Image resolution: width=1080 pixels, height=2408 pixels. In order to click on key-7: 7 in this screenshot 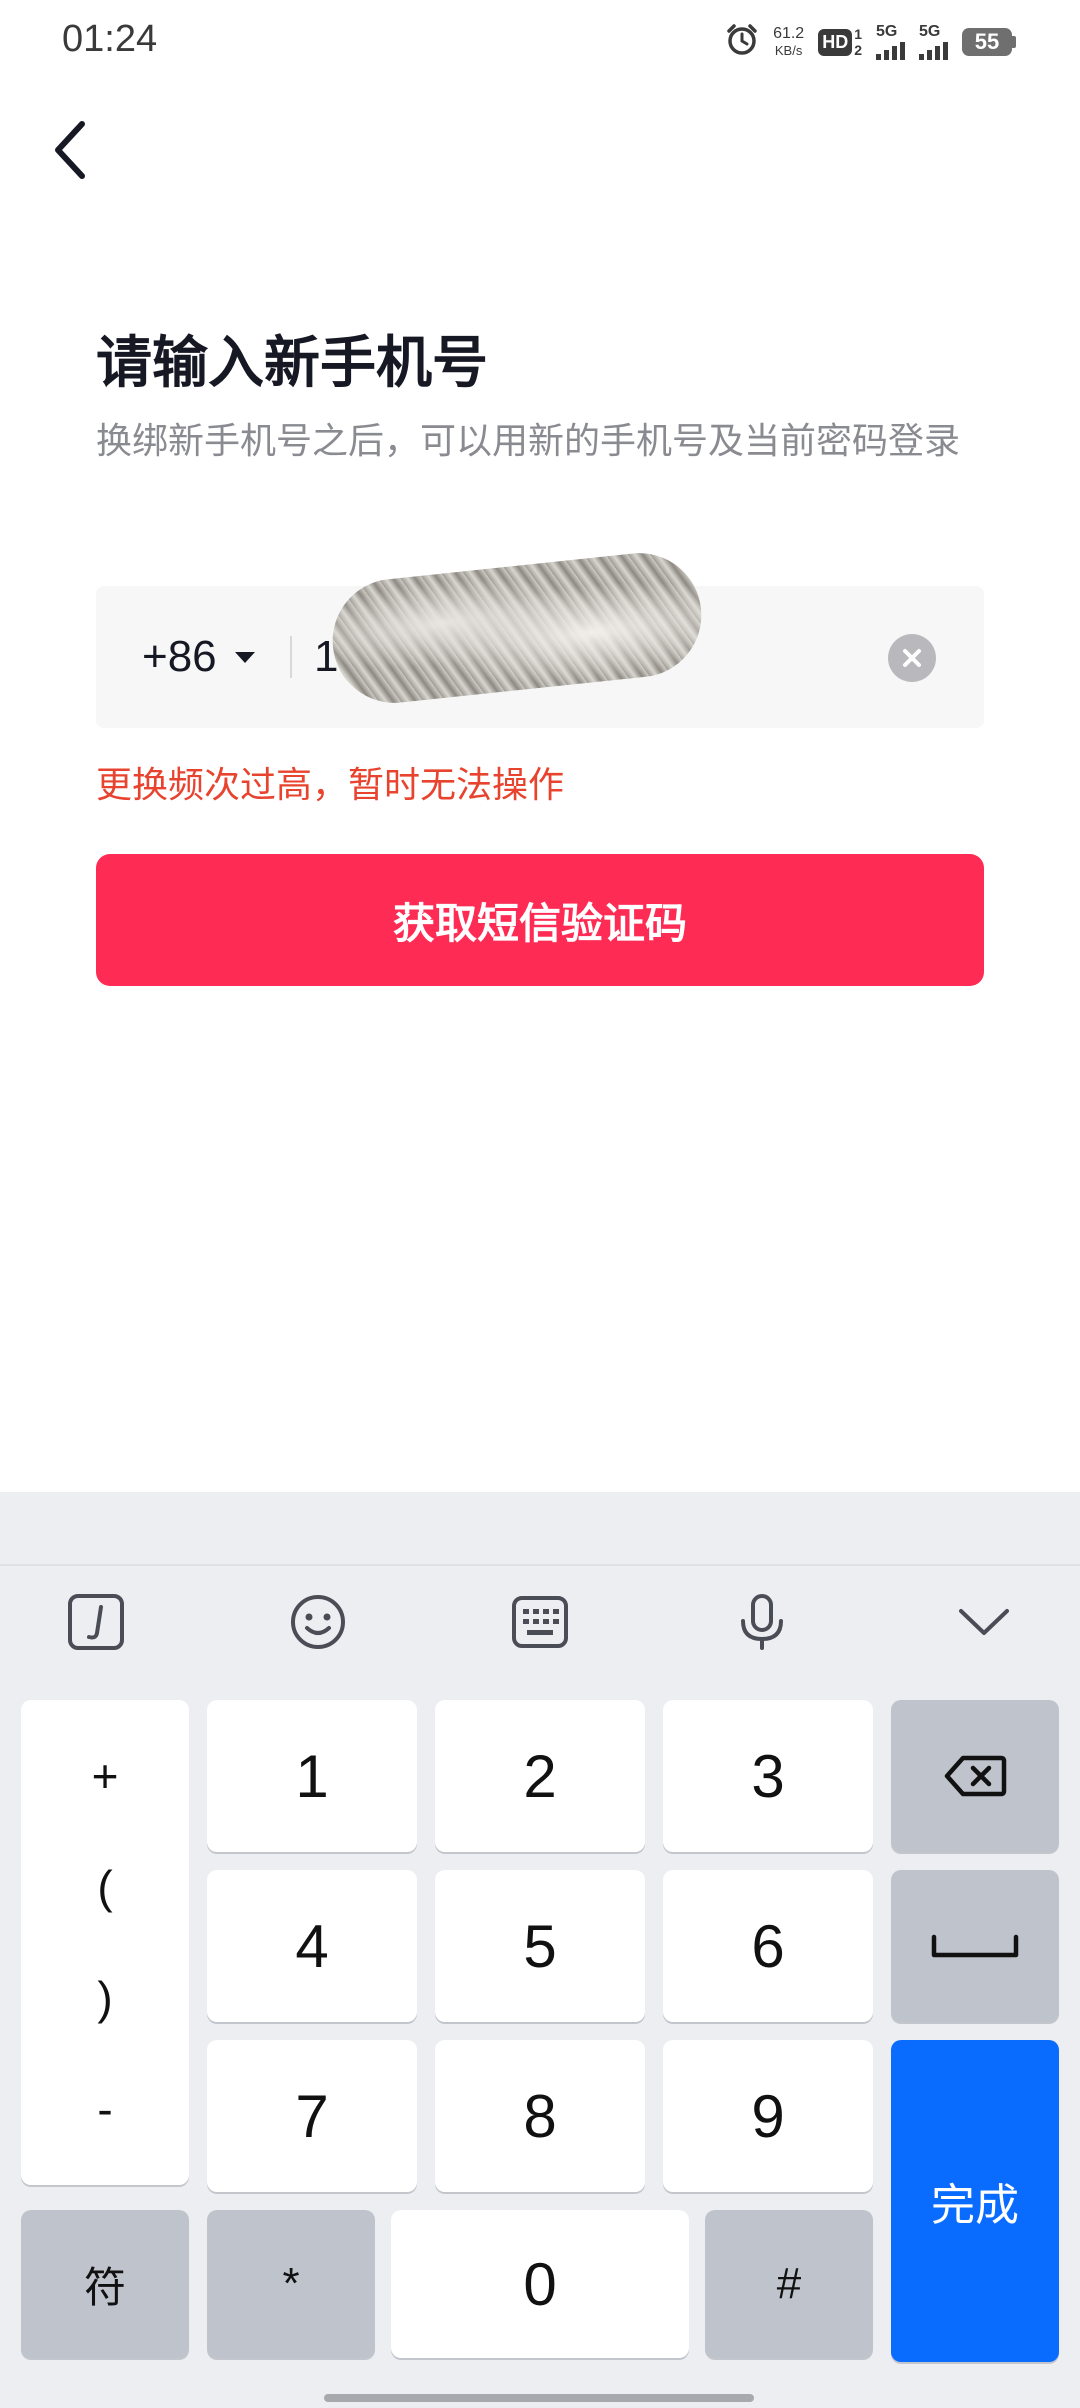, I will do `click(312, 2116)`.